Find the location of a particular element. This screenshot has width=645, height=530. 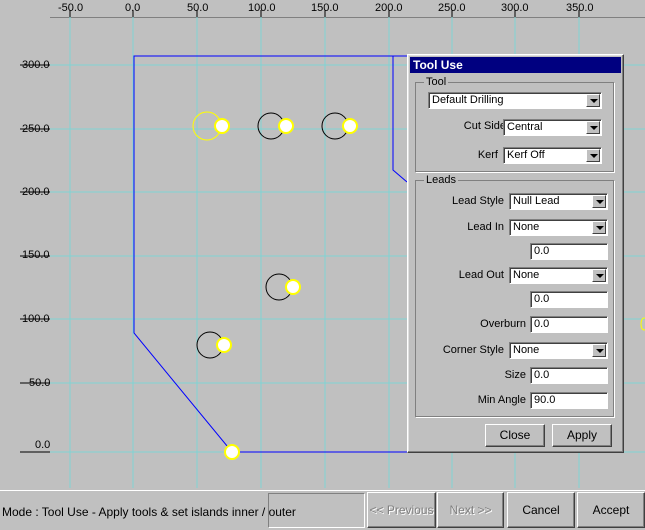

size-field: 0.0 is located at coordinates (569, 375).